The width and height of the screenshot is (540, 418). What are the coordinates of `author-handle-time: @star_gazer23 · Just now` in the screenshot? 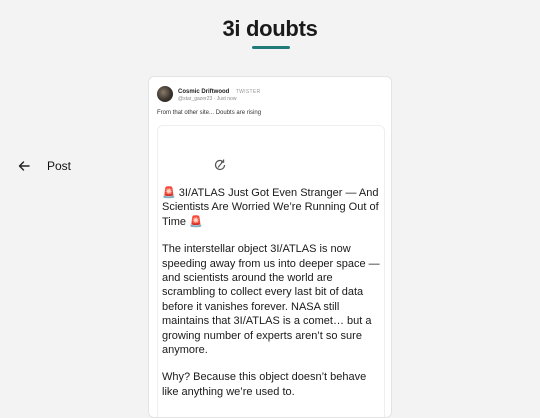 It's located at (207, 99).